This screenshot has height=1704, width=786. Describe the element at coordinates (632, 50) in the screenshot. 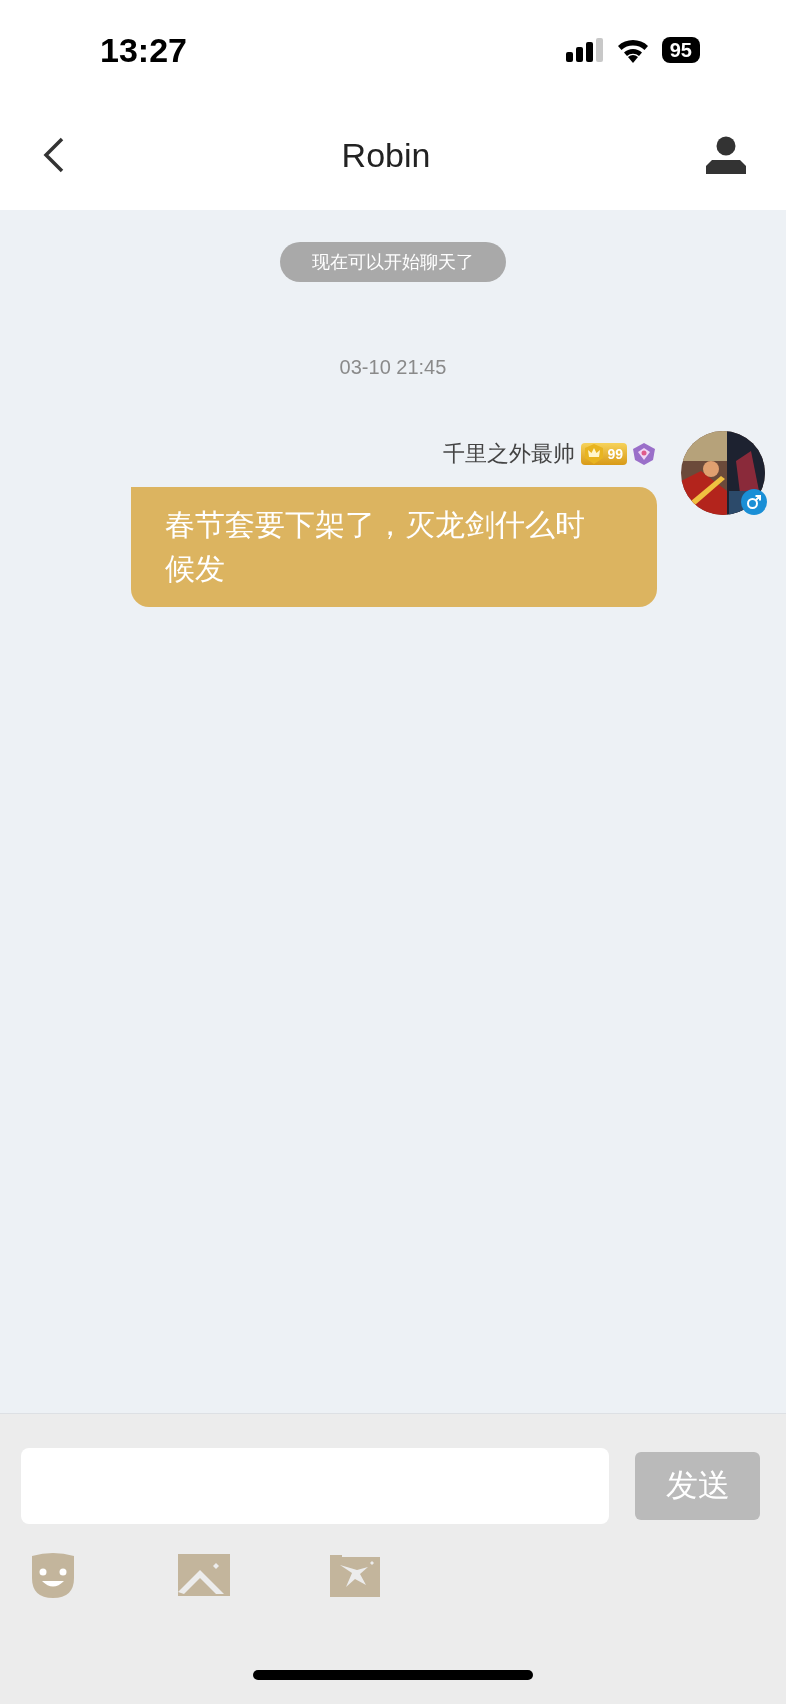

I see `wifi-icon` at that location.